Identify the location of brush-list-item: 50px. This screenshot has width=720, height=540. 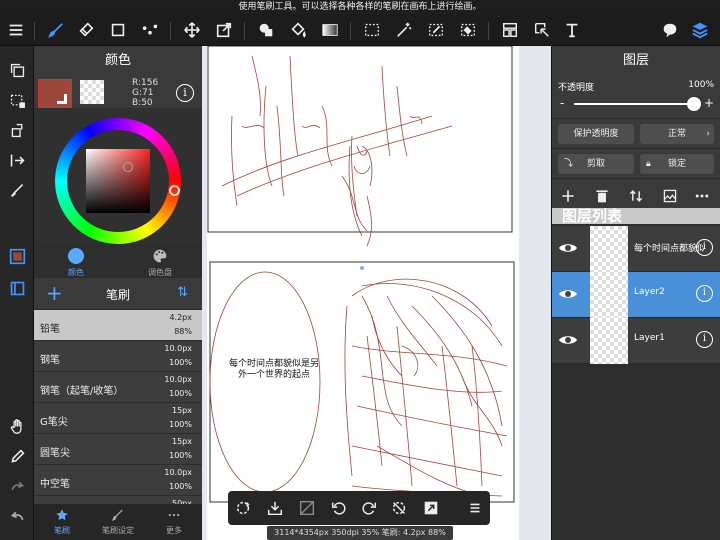
(118, 500).